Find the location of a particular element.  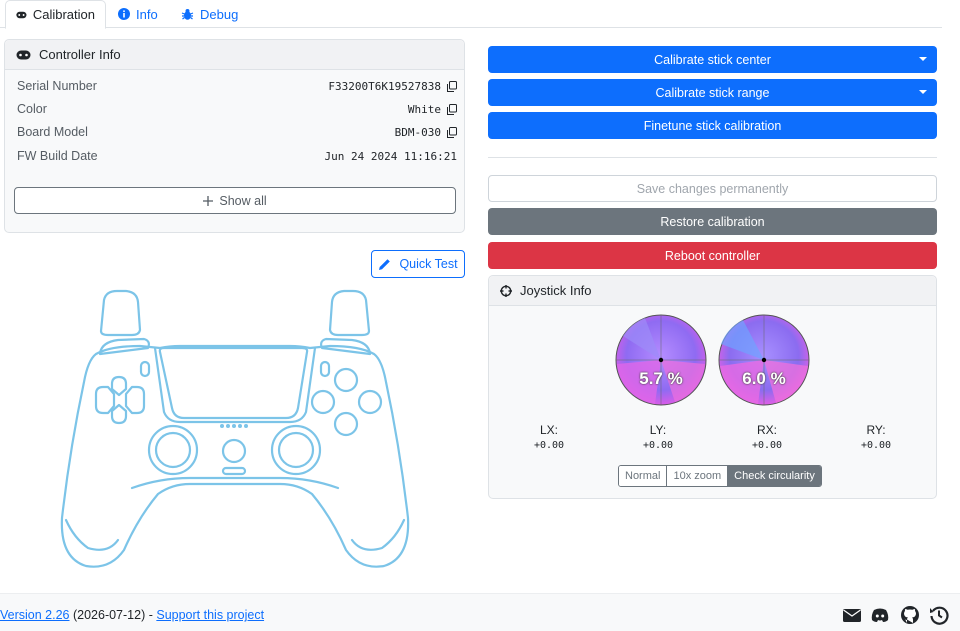

finetune-button: Finetune stick calibration is located at coordinates (712, 125).